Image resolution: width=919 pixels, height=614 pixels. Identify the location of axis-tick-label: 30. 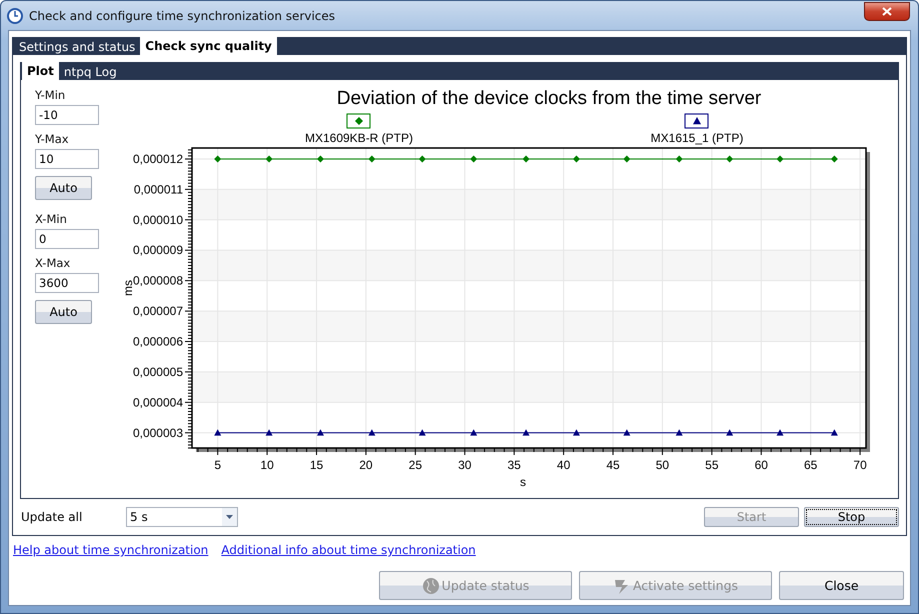
(465, 465).